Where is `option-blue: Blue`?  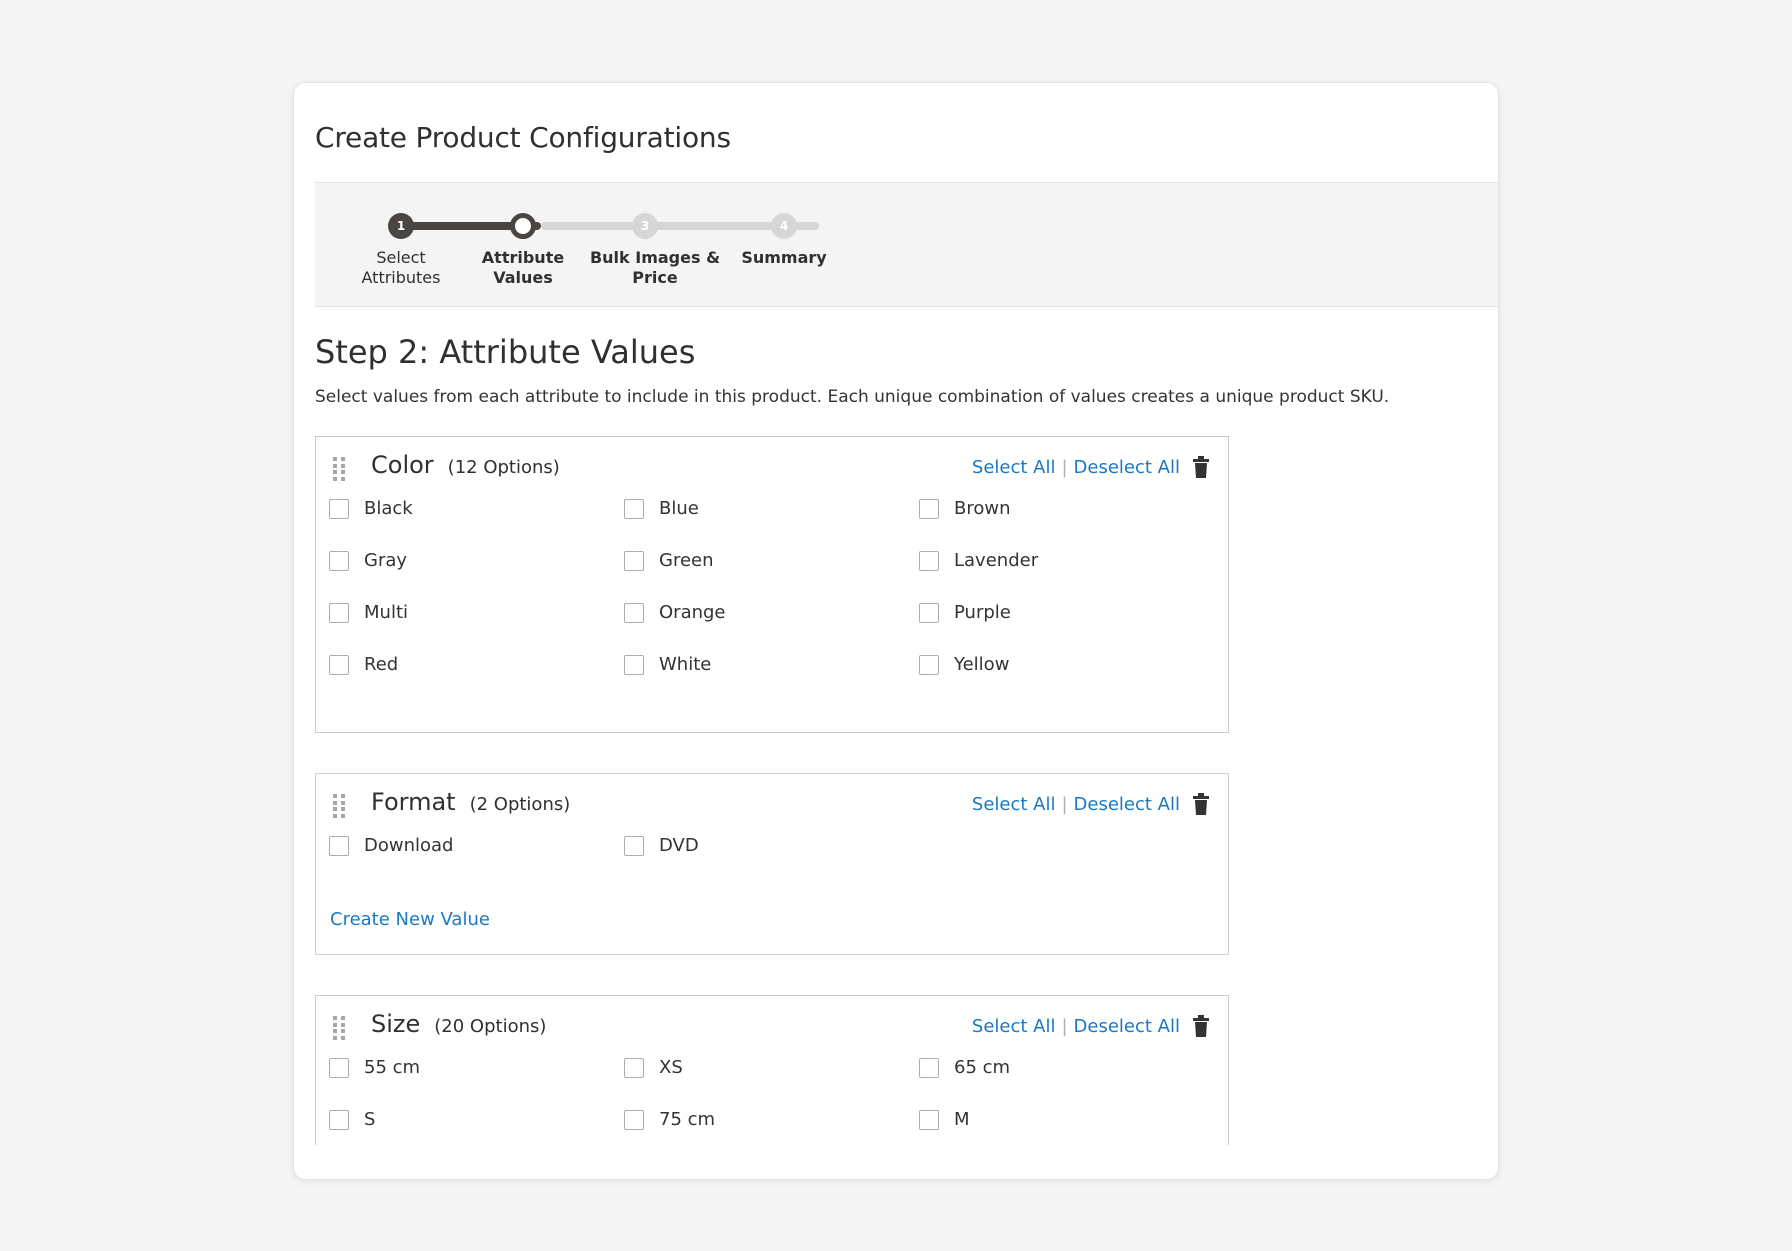 option-blue: Blue is located at coordinates (661, 508).